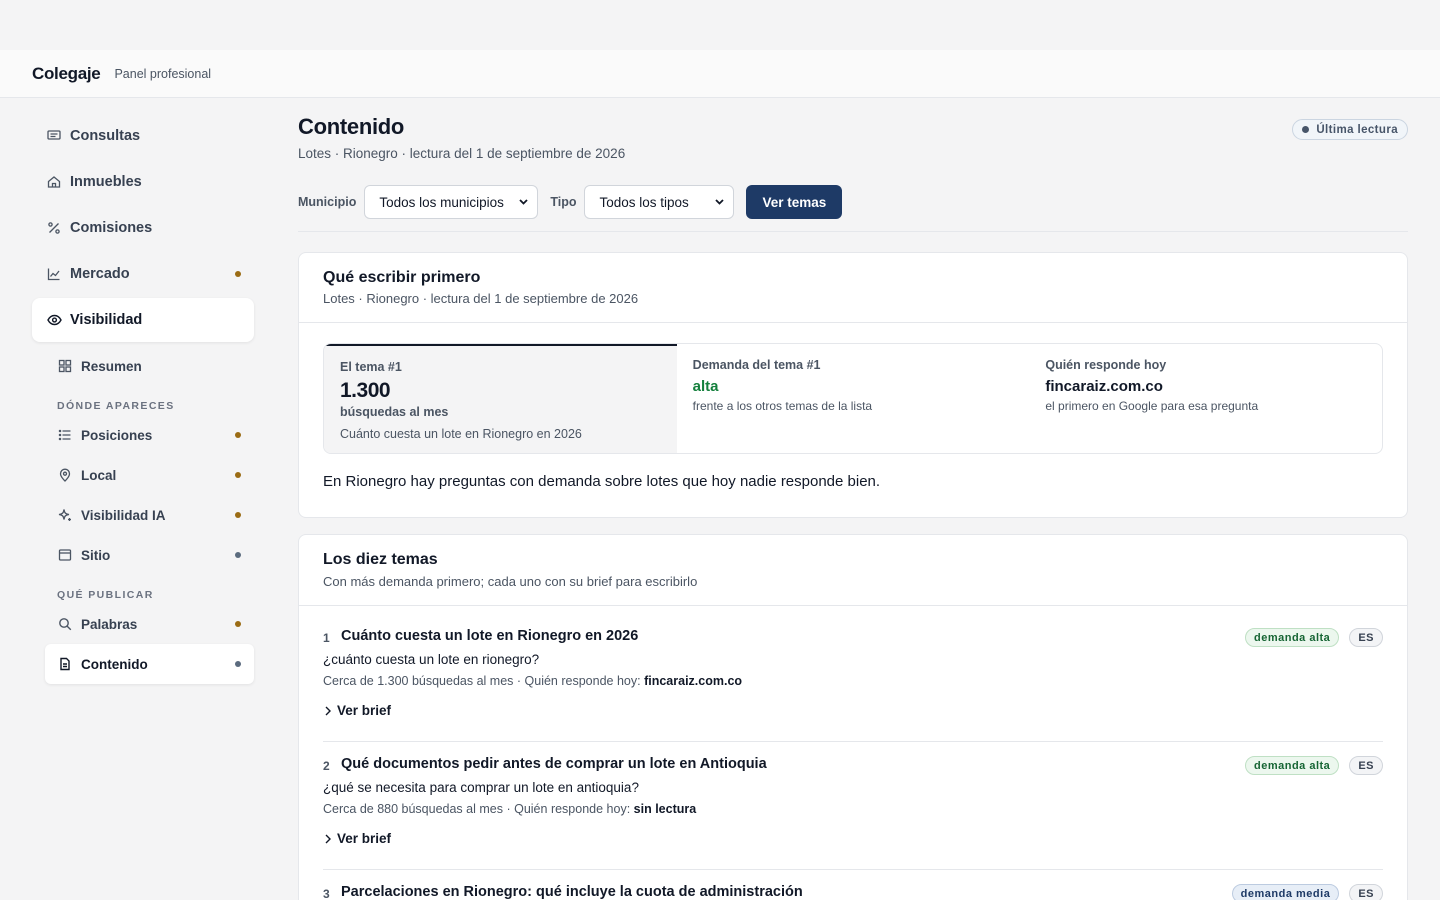 This screenshot has width=1440, height=900. Describe the element at coordinates (371, 367) in the screenshot. I see `metric-label: El tema #1` at that location.